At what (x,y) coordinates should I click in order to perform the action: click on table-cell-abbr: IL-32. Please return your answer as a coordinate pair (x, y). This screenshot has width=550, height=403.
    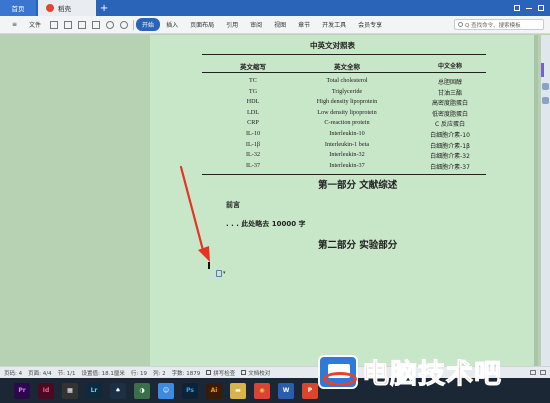
    Looking at the image, I should click on (253, 155).